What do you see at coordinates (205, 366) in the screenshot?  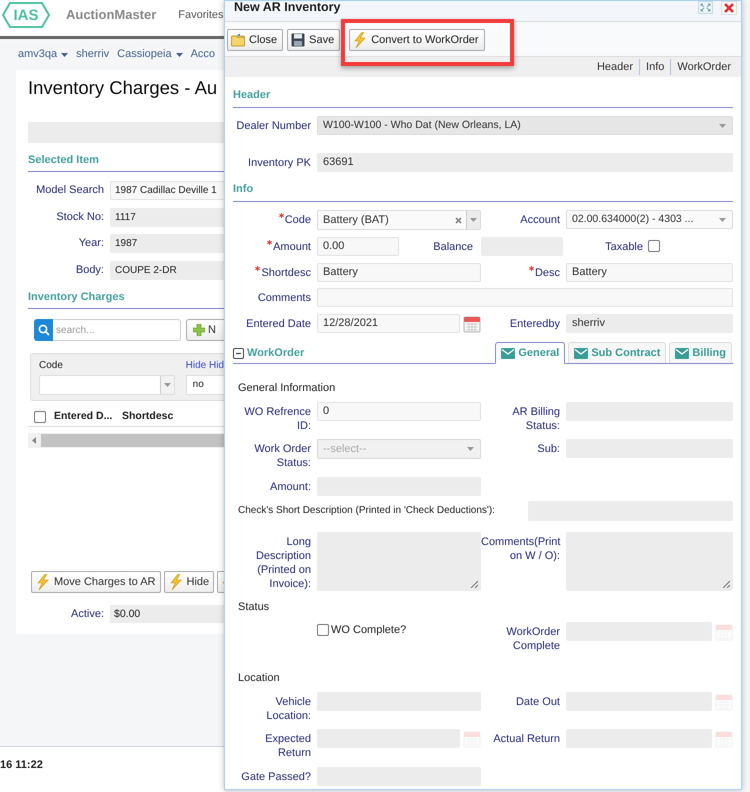 I see `hide-link: Hide Hid` at bounding box center [205, 366].